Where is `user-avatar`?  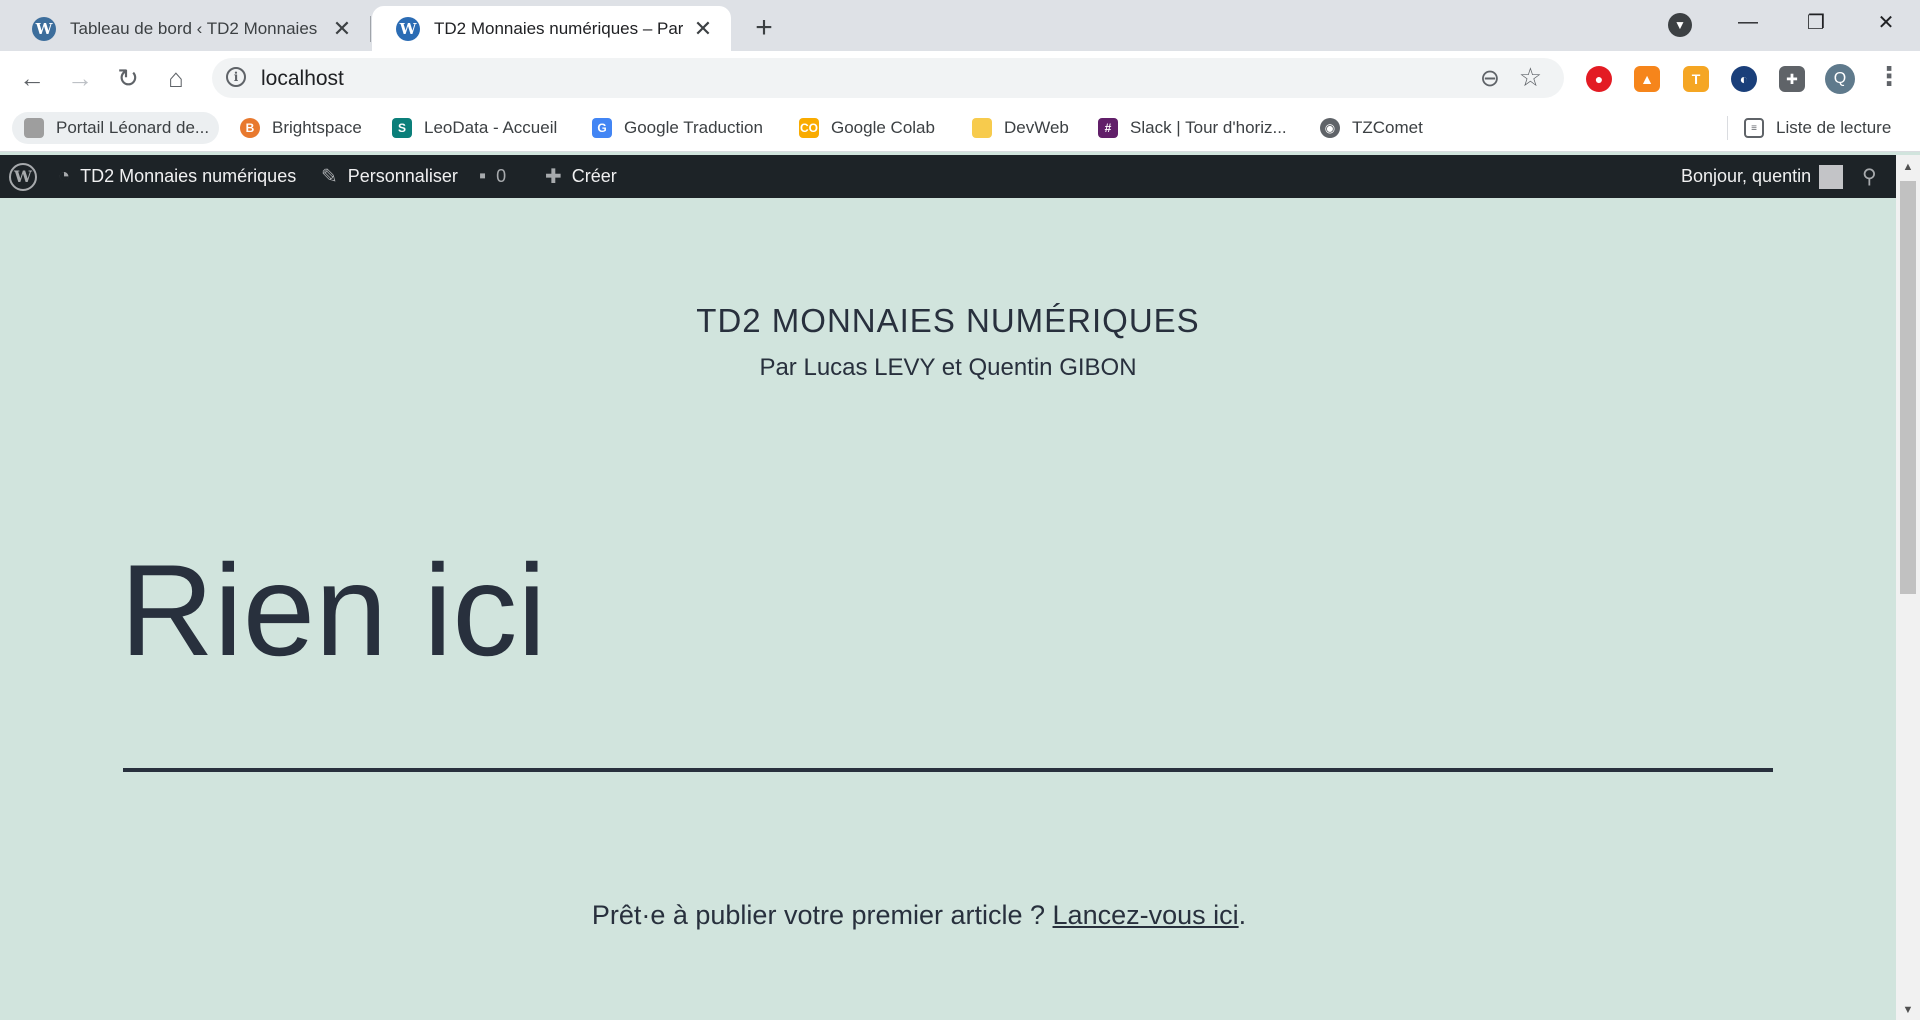
user-avatar is located at coordinates (1831, 176).